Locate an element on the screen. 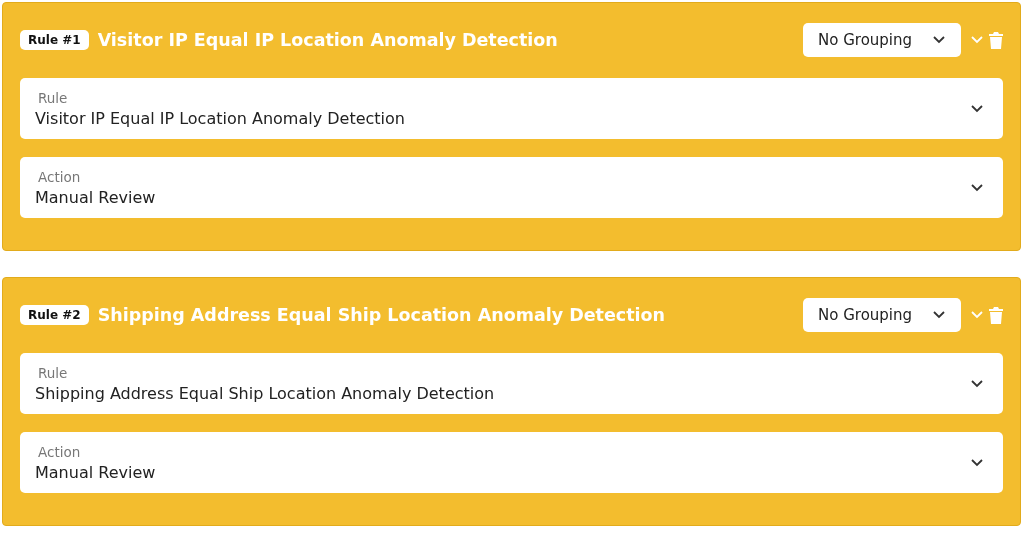 The height and width of the screenshot is (535, 1024). rule-title: Shipping Address Equal Ship Location Anomaly Detection is located at coordinates (382, 315).